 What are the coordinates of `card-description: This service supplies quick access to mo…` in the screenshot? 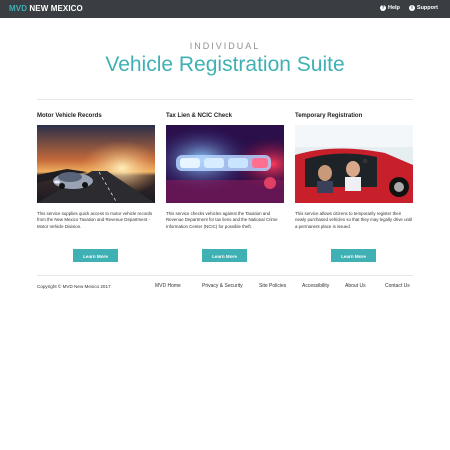 It's located at (95, 220).